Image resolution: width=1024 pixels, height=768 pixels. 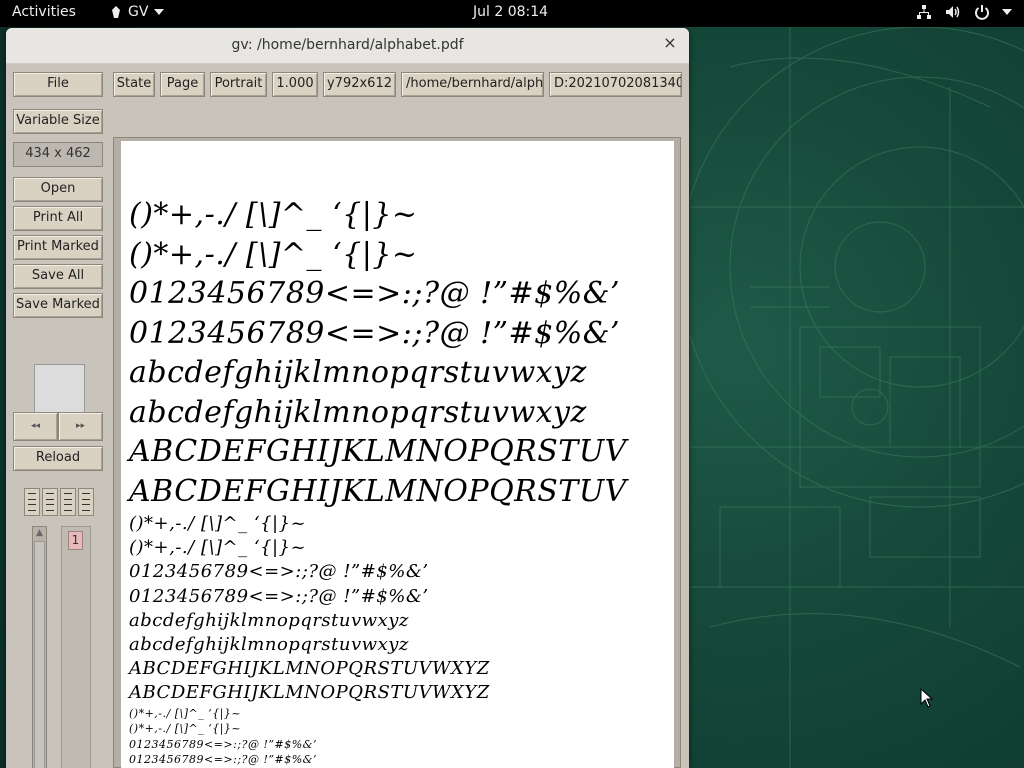 What do you see at coordinates (80, 426) in the screenshot?
I see `next-page-button: ▸▸` at bounding box center [80, 426].